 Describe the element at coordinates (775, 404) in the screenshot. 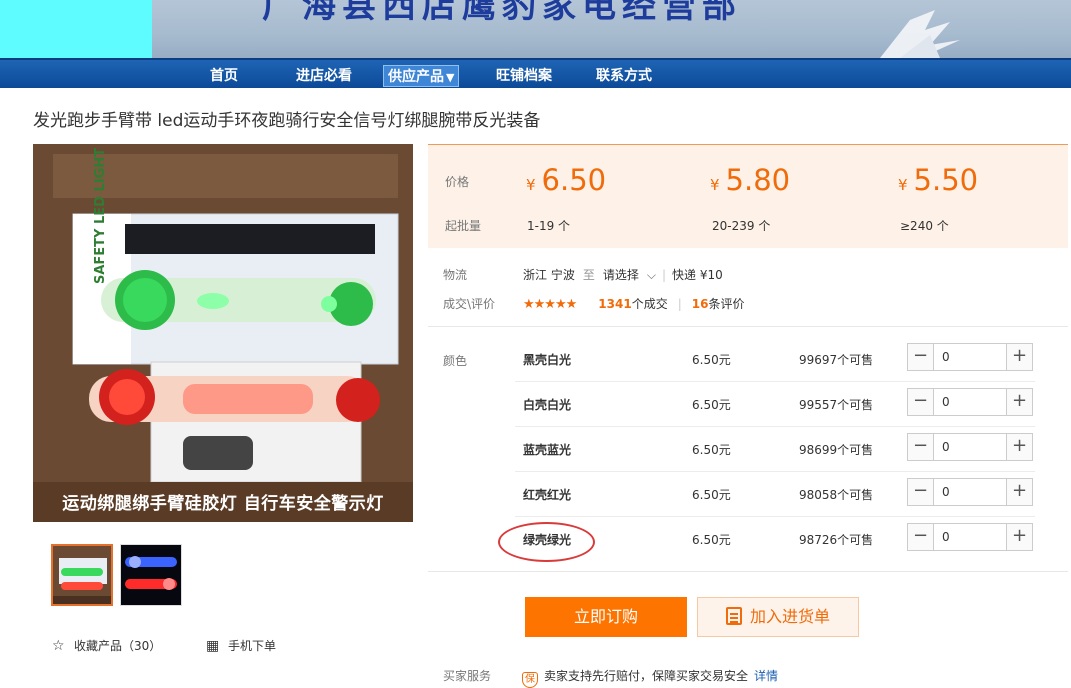

I see `sku-row: 白壳白光 6.50元 99557个可售 − +` at that location.